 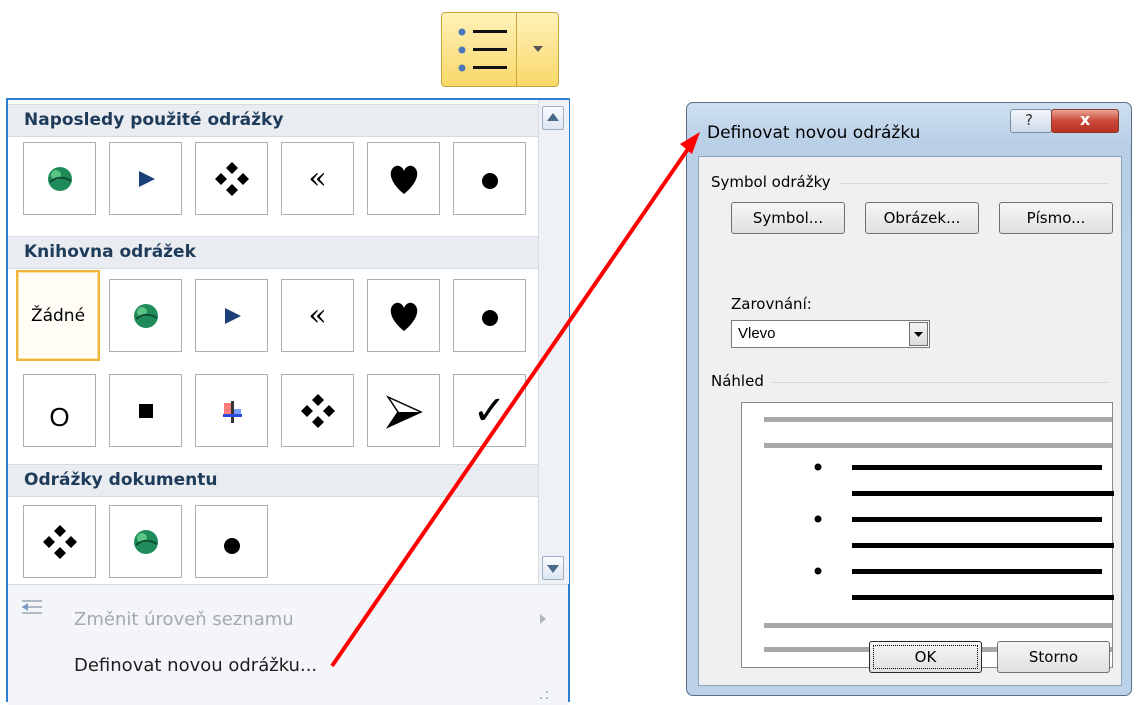 What do you see at coordinates (771, 304) in the screenshot?
I see `alignment-label: Zarovnání:` at bounding box center [771, 304].